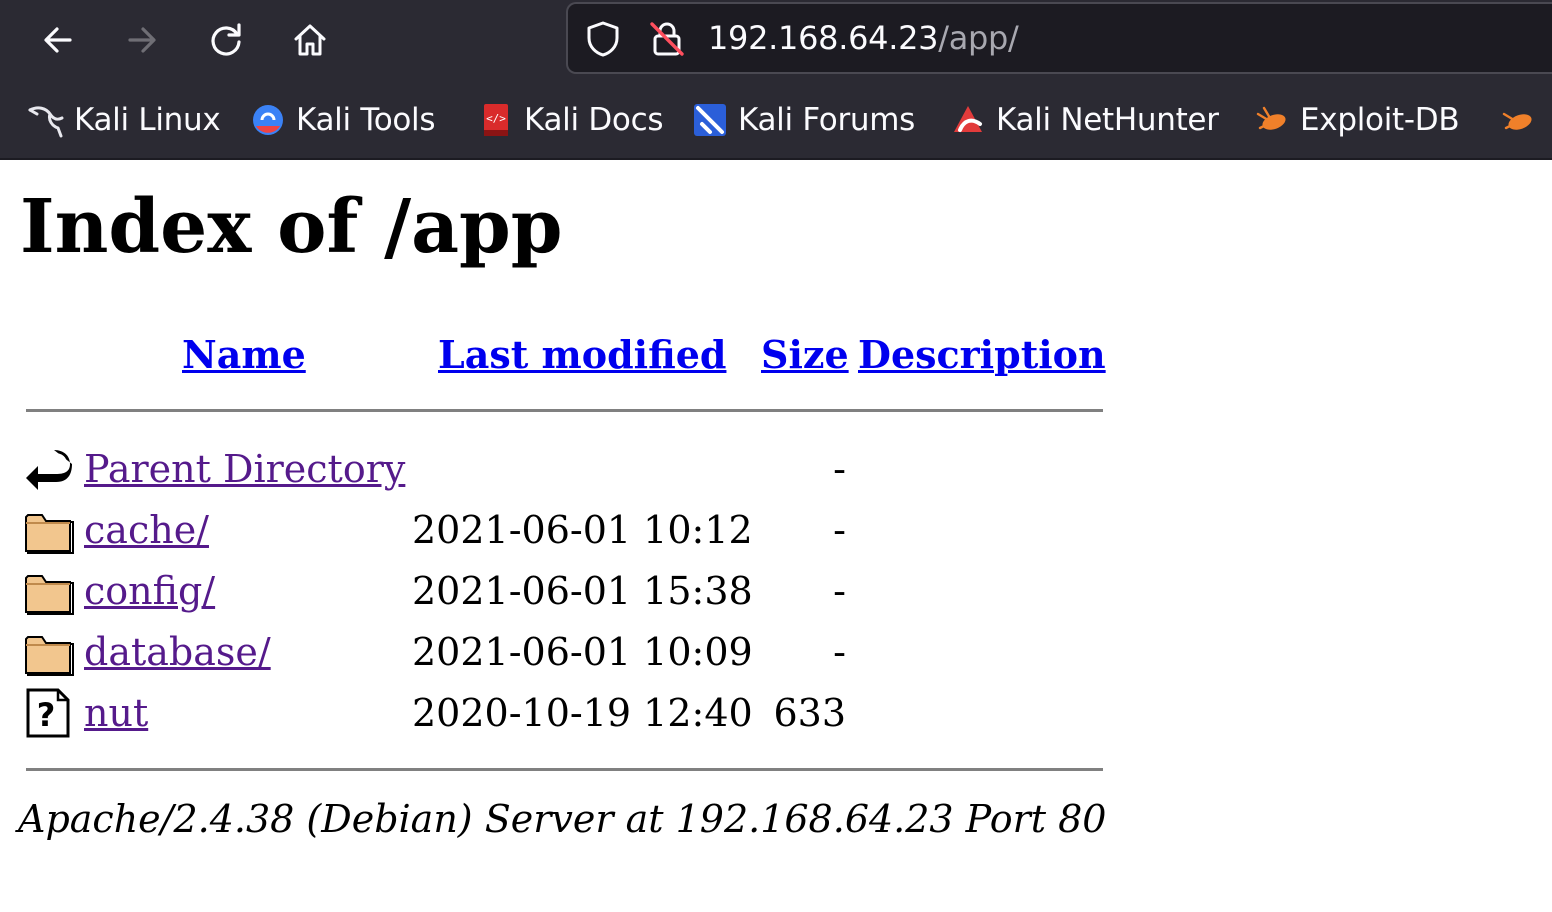 The height and width of the screenshot is (912, 1552). What do you see at coordinates (564, 410) in the screenshot?
I see `top-divider` at bounding box center [564, 410].